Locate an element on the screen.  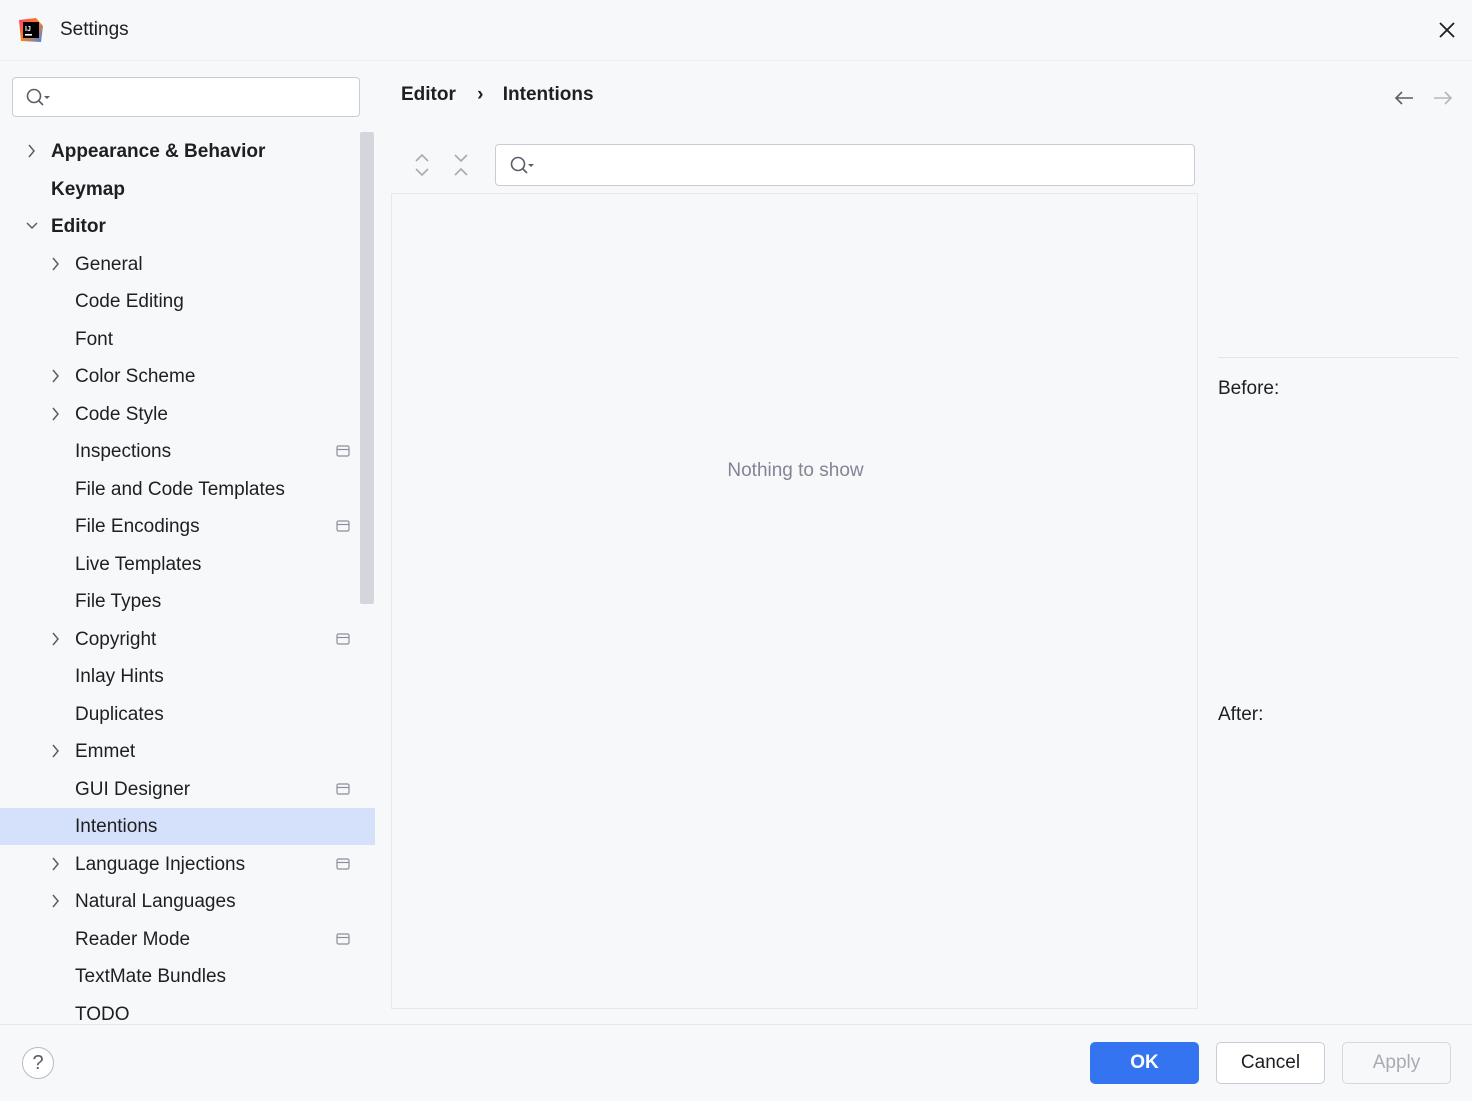
sidebar-item-label: Reader Mode is located at coordinates (133, 939).